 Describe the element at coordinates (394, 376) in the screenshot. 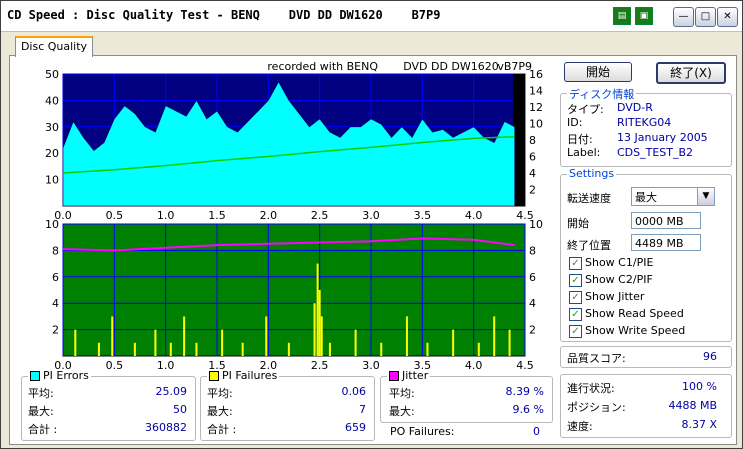

I see `jitter-swatch` at that location.